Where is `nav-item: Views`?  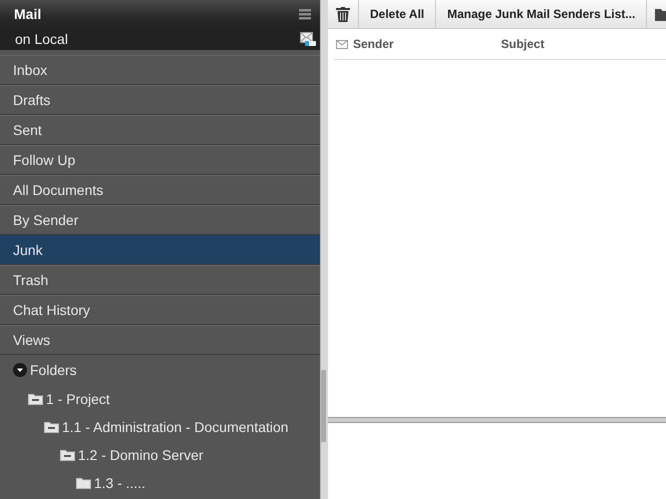 nav-item: Views is located at coordinates (160, 340).